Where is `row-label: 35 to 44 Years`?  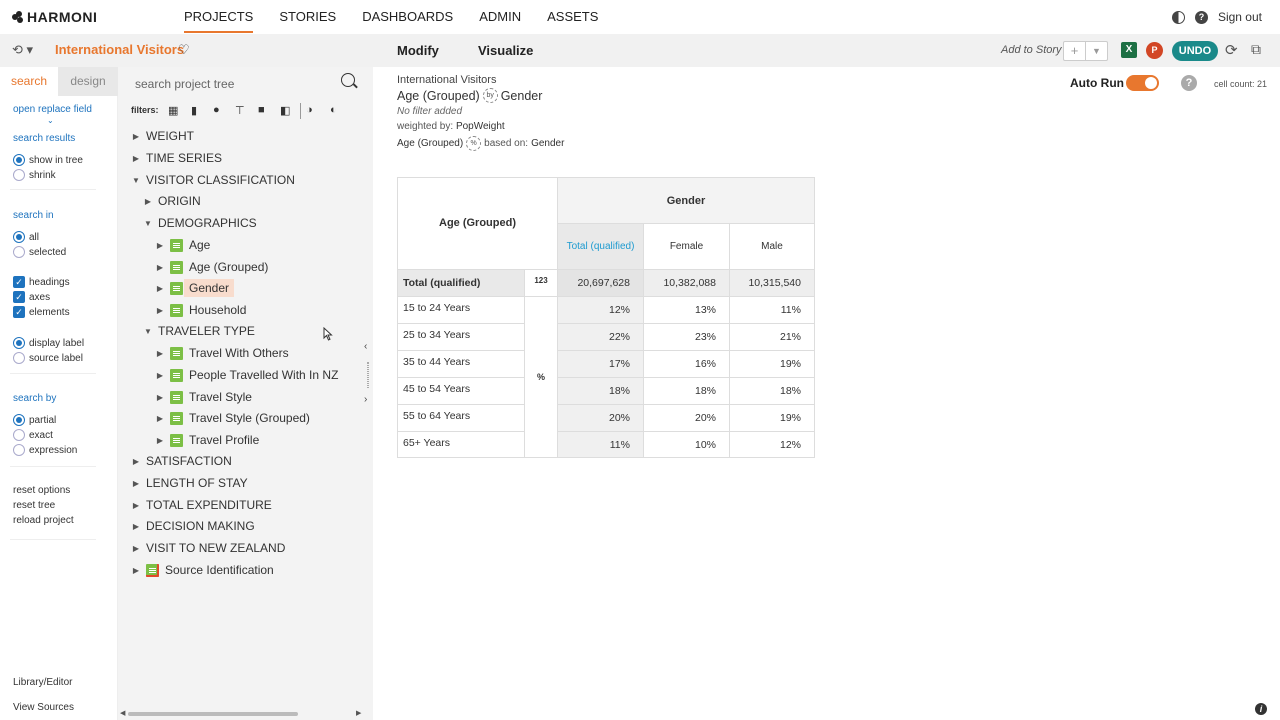 row-label: 35 to 44 Years is located at coordinates (461, 364).